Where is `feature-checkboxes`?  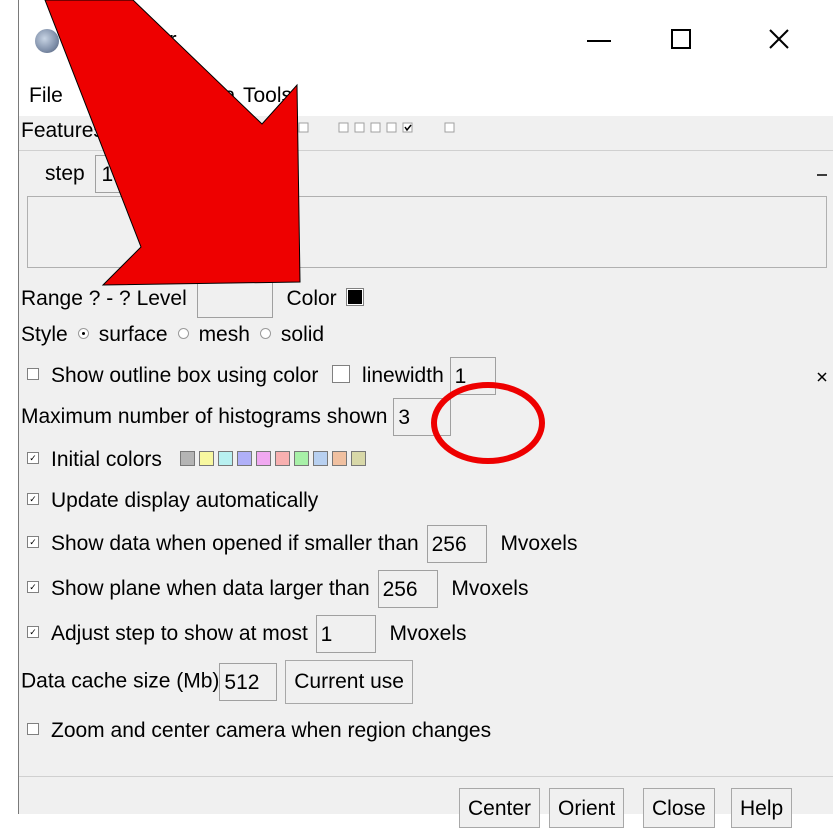
feature-checkboxes is located at coordinates (334, 128).